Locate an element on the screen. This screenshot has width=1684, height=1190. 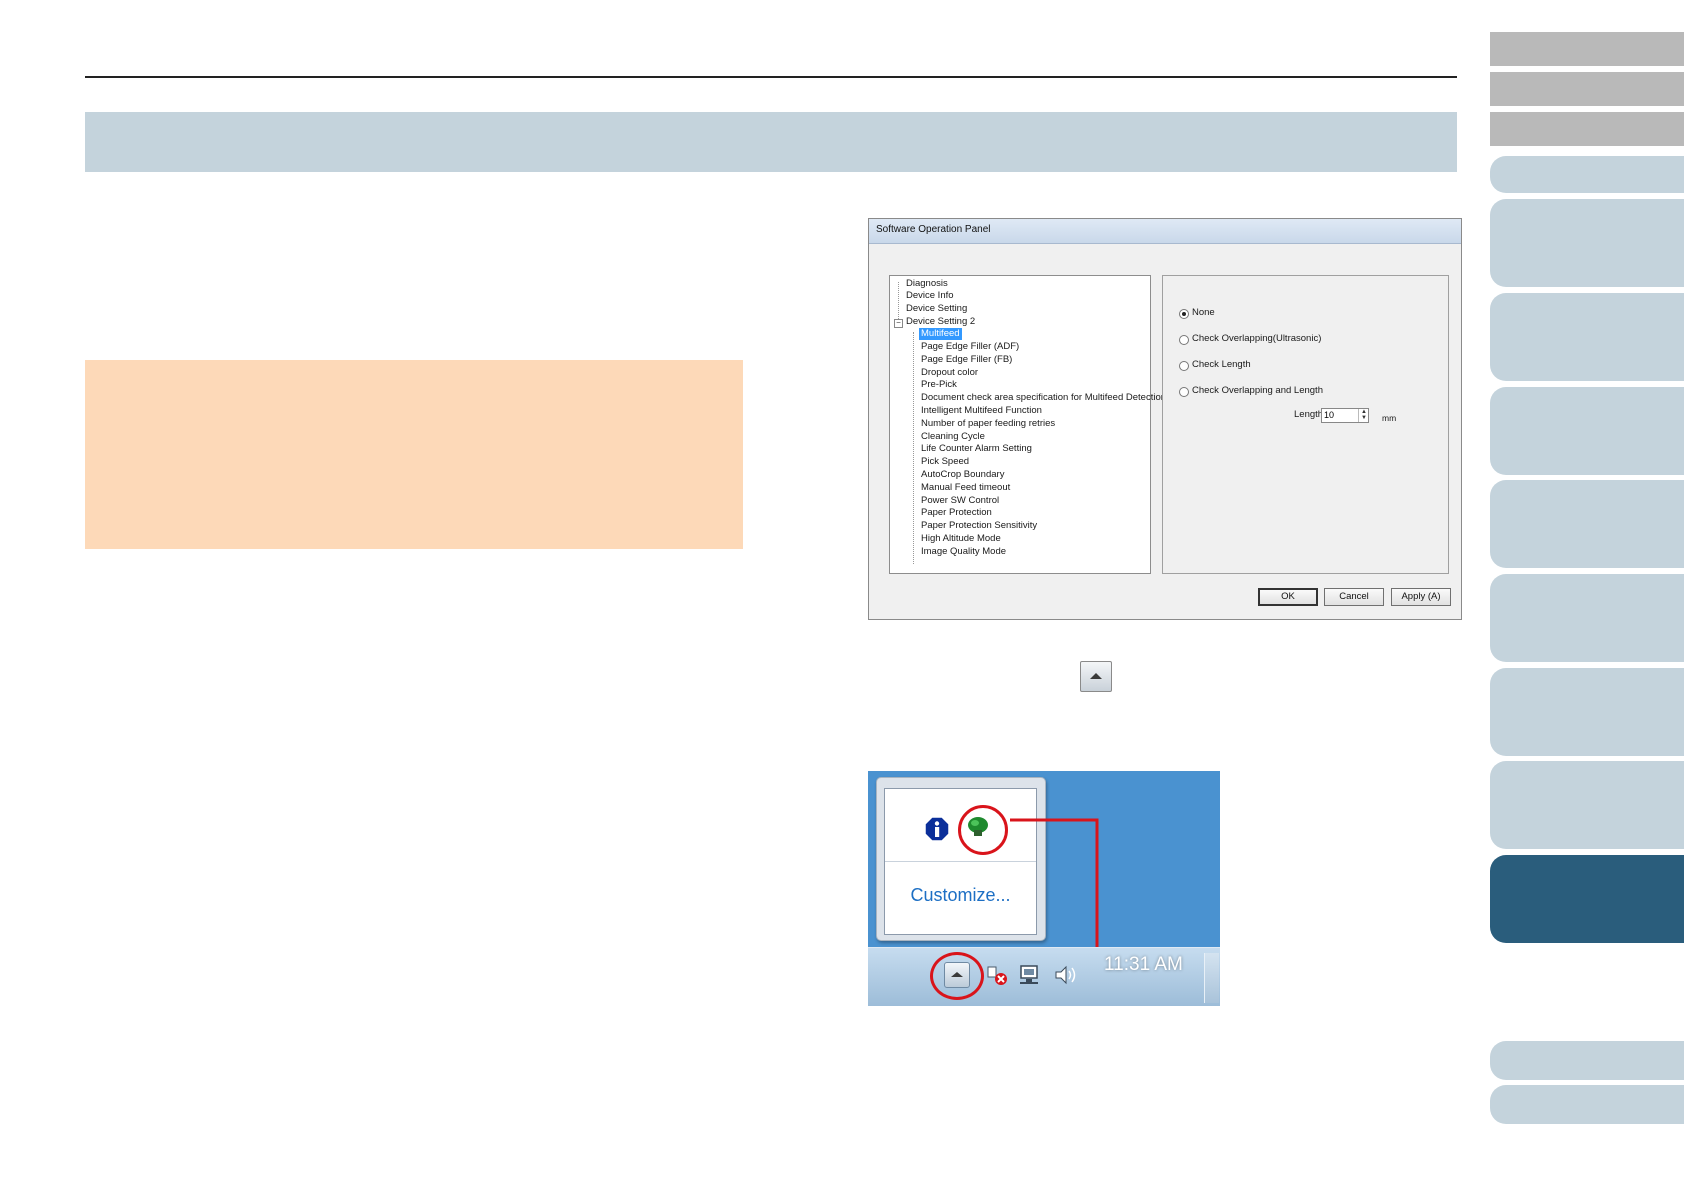
up-arrow-icon is located at coordinates (1096, 676).